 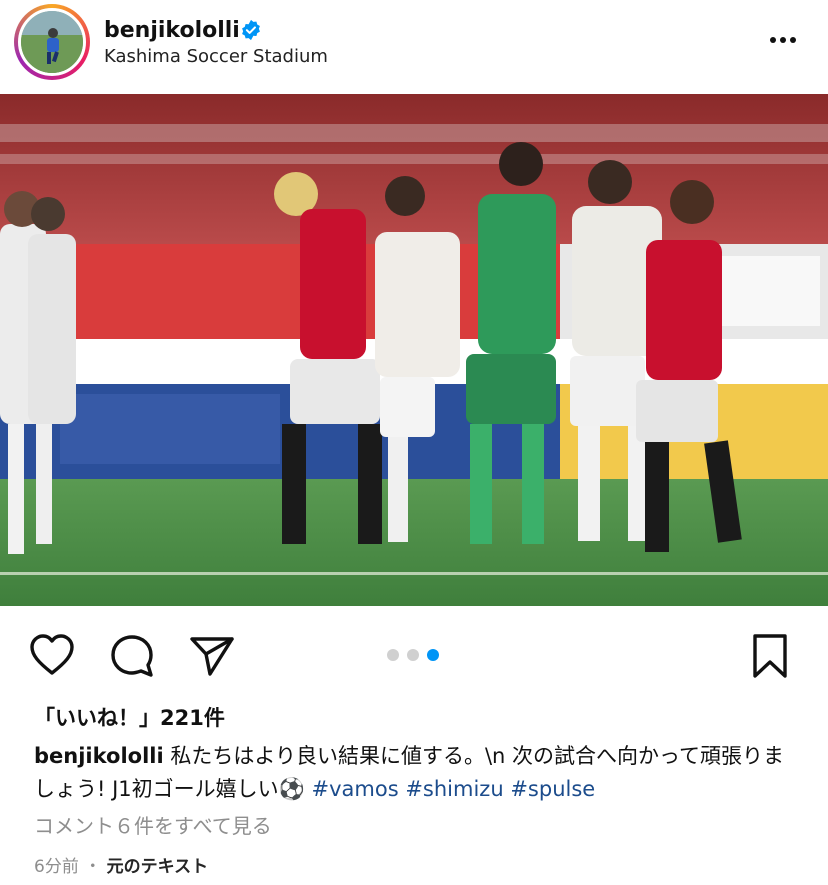 I want to click on bookmark-icon, so click(x=770, y=656).